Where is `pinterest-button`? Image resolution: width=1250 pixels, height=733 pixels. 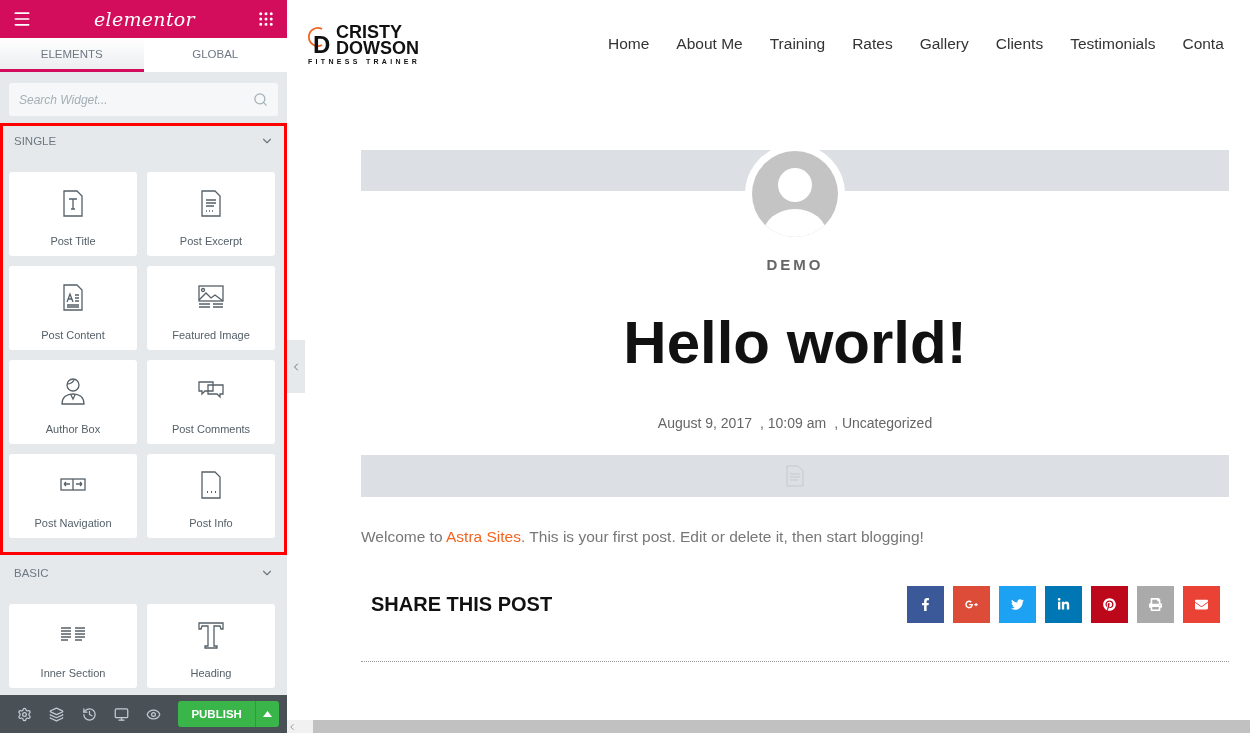 pinterest-button is located at coordinates (1109, 604).